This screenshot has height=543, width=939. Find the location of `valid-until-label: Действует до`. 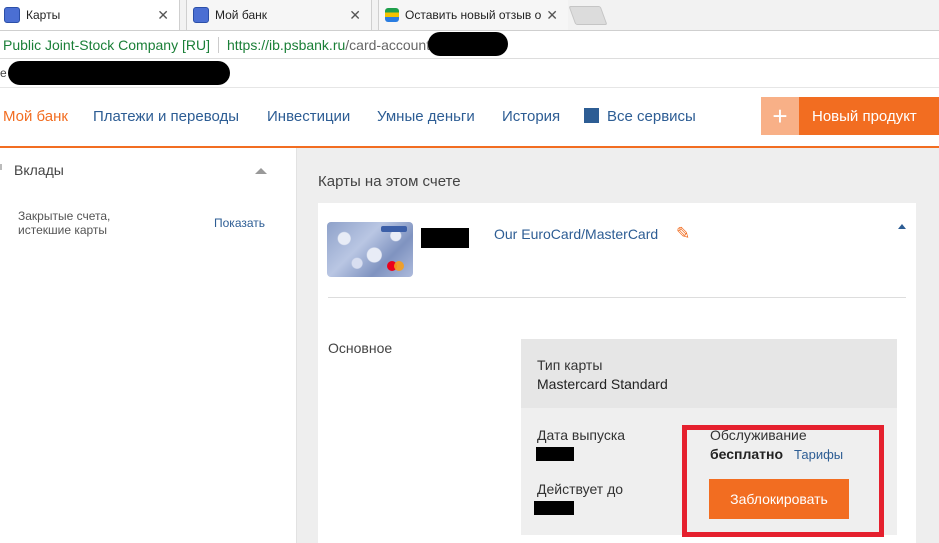

valid-until-label: Действует до is located at coordinates (580, 489).